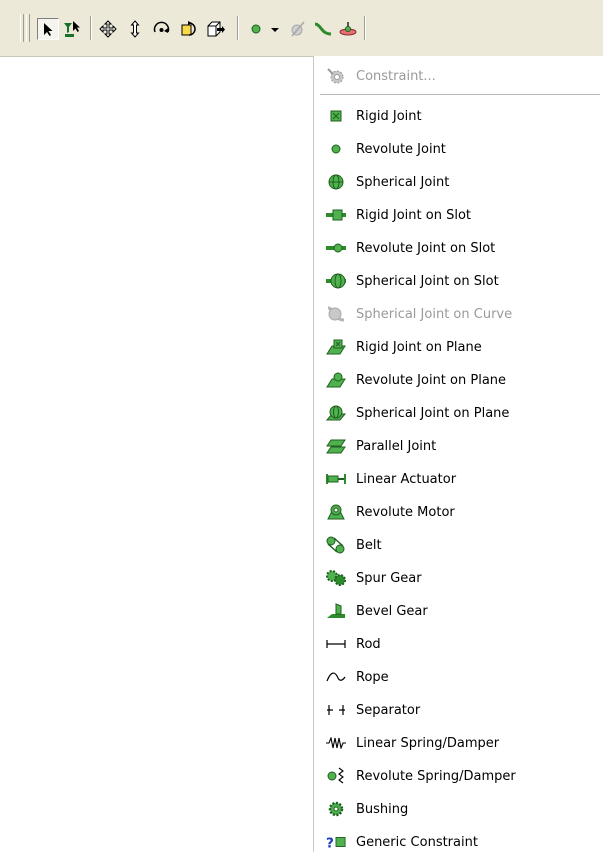 This screenshot has height=857, width=603. I want to click on revolute-joint-plane-icon, so click(336, 380).